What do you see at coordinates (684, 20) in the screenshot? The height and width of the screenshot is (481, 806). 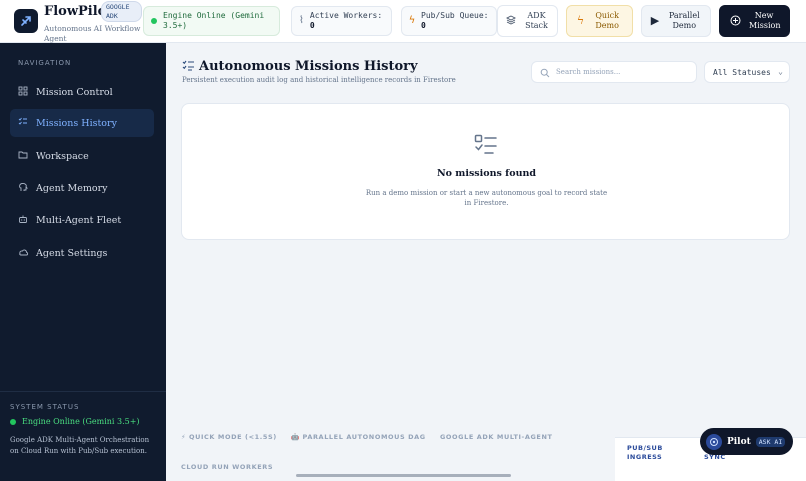 I see `parallel-demo-label: Parallel Demo` at bounding box center [684, 20].